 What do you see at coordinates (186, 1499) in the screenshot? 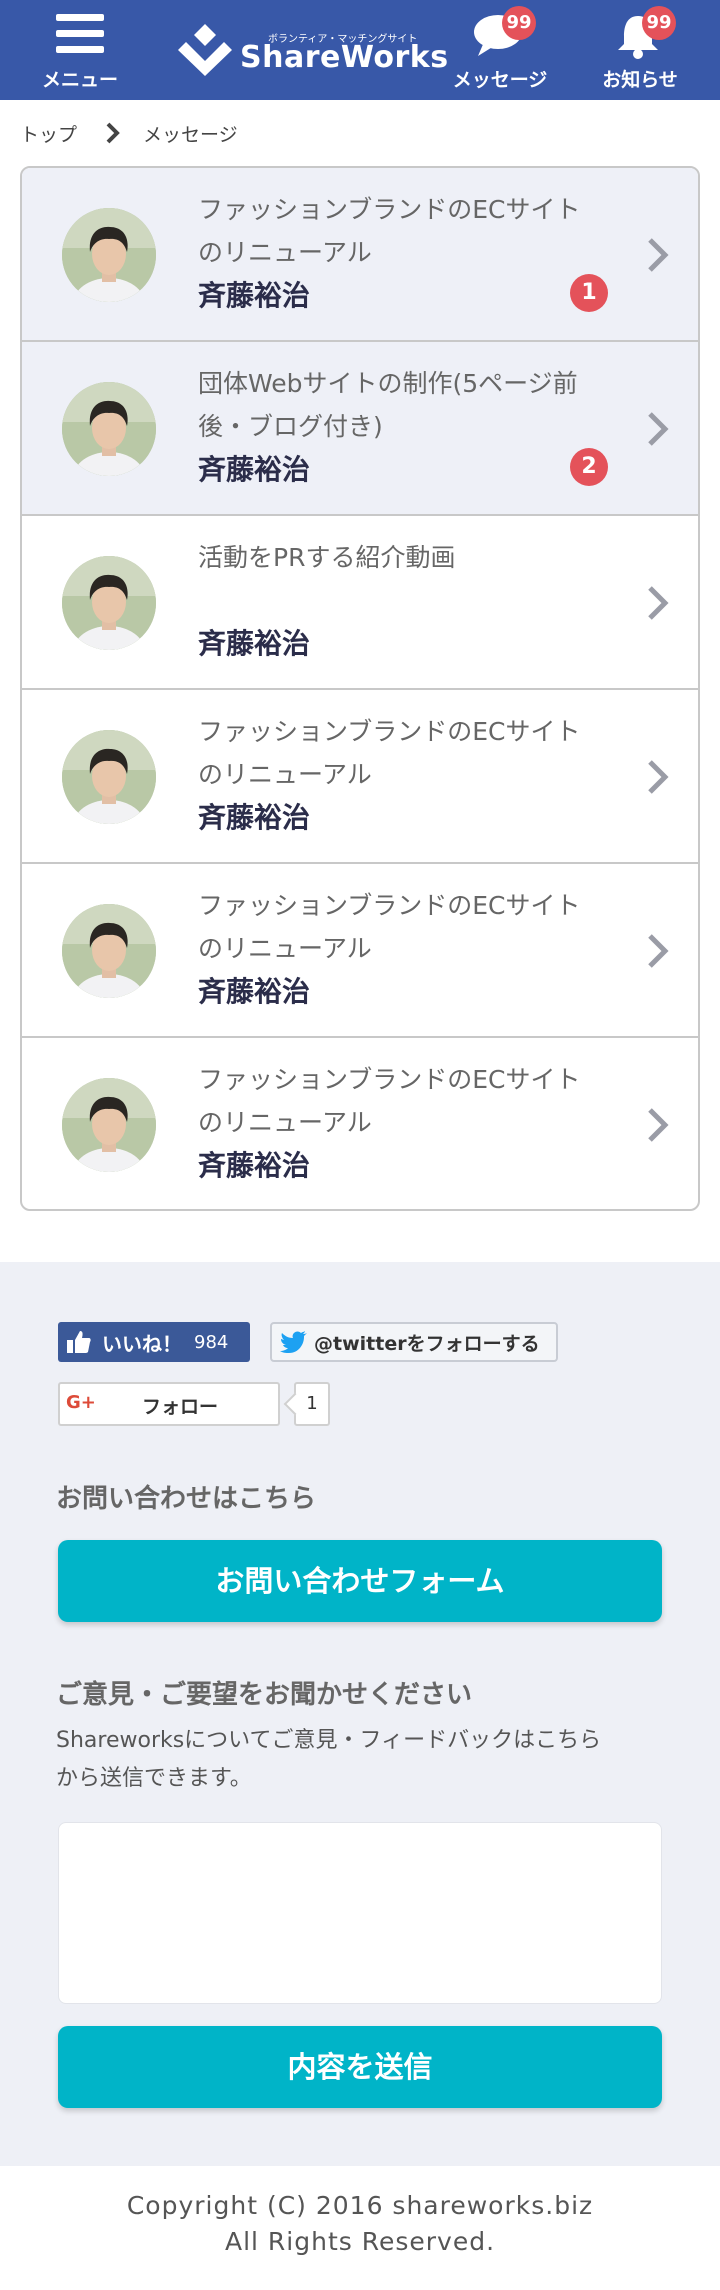
I see `contact-heading: お問い合わせはこちら` at bounding box center [186, 1499].